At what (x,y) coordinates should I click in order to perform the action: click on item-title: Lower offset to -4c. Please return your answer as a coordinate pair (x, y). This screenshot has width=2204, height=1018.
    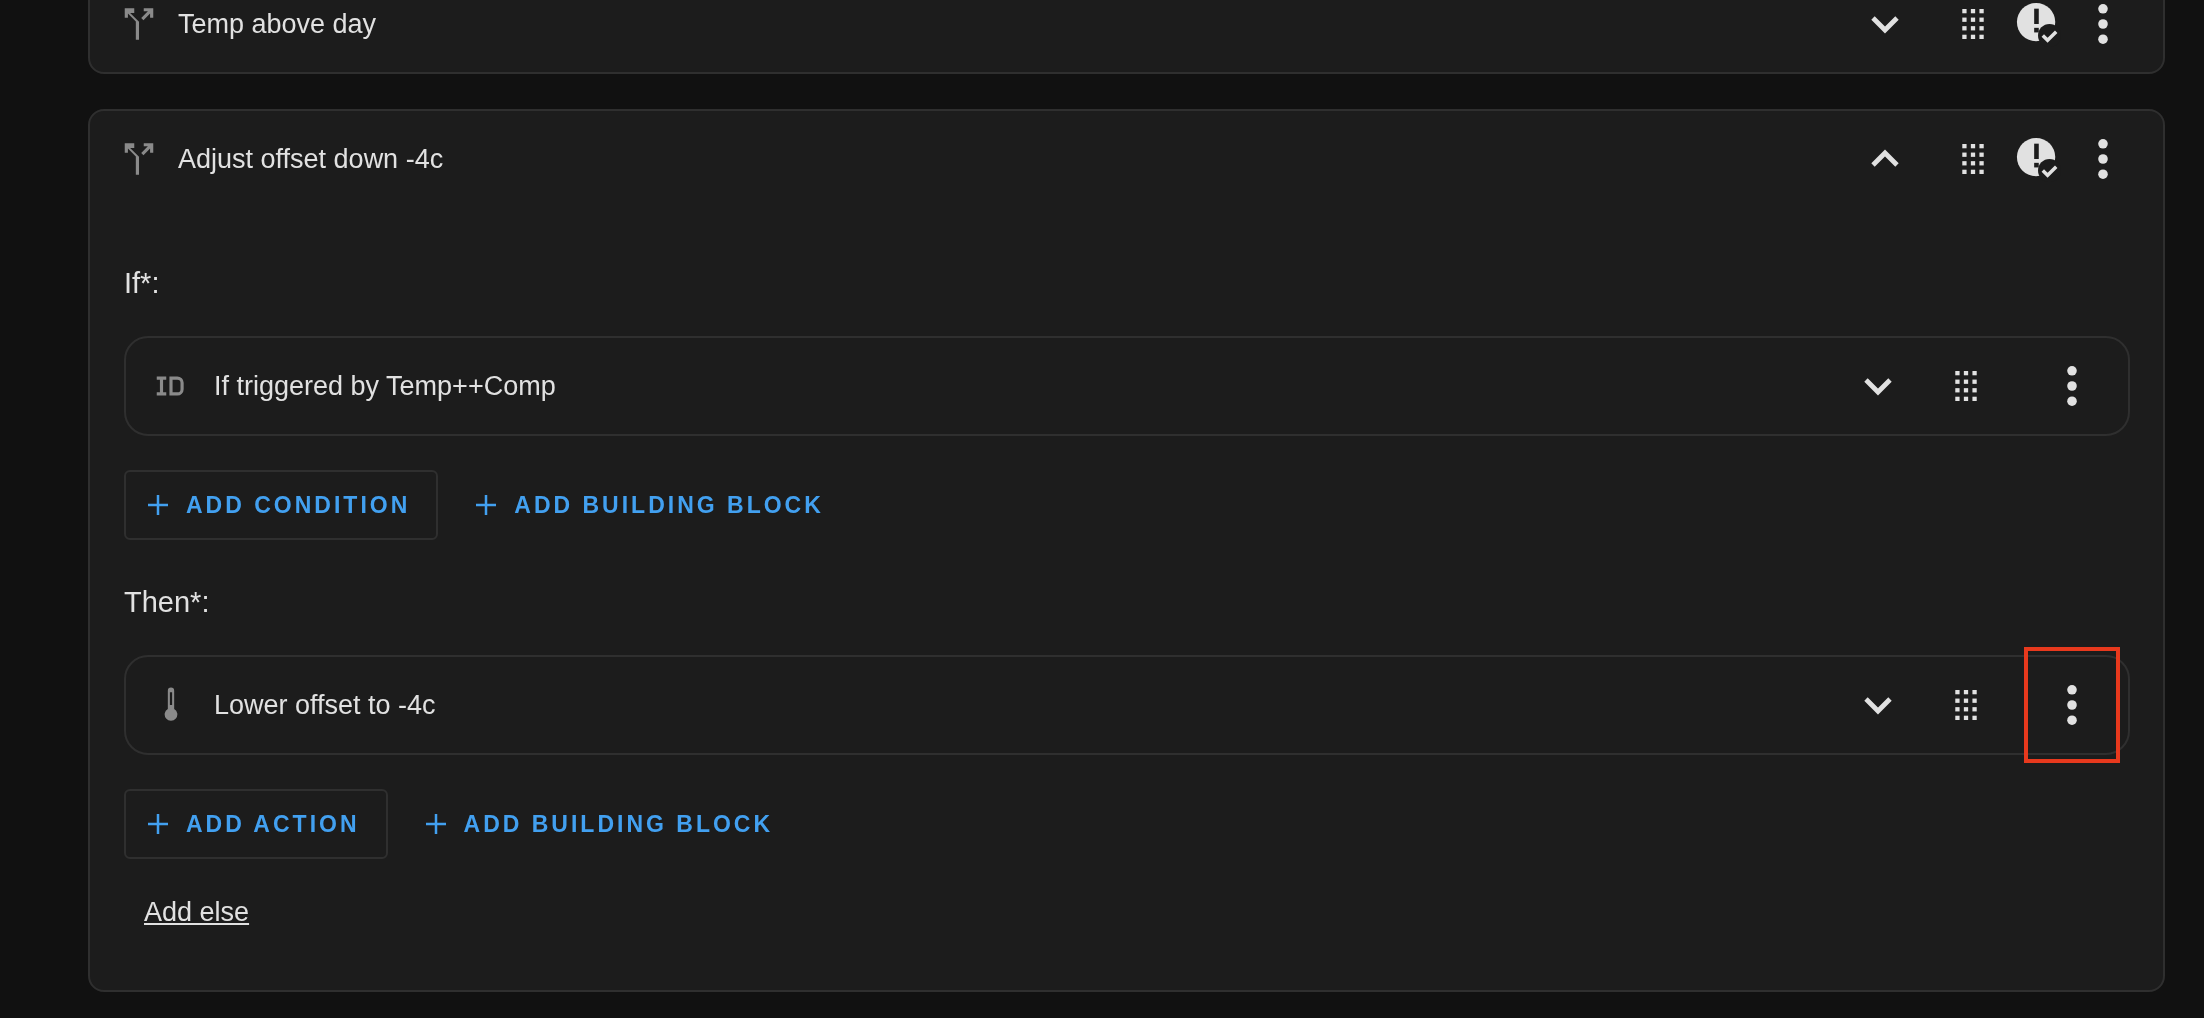
    Looking at the image, I should click on (325, 705).